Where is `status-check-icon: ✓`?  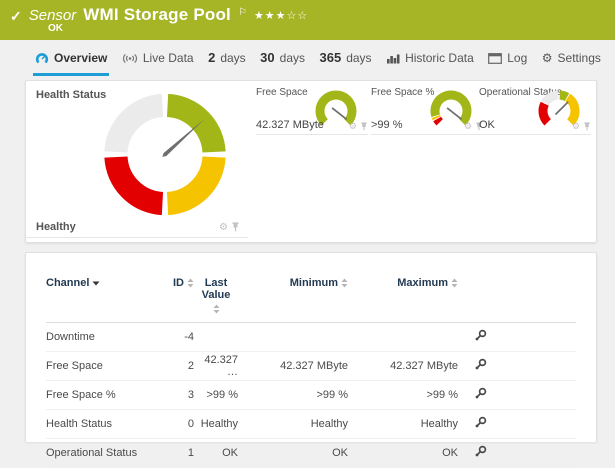
status-check-icon: ✓ is located at coordinates (16, 16).